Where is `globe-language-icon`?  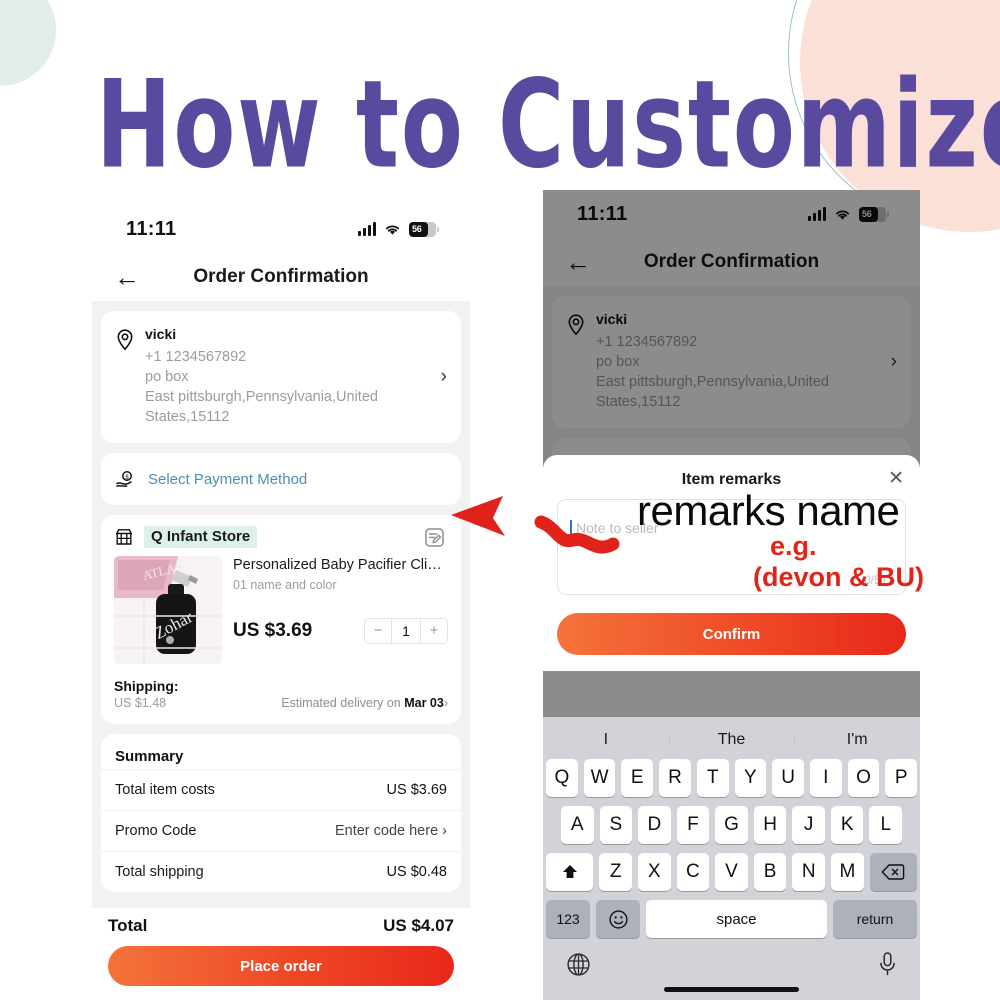 globe-language-icon is located at coordinates (578, 964).